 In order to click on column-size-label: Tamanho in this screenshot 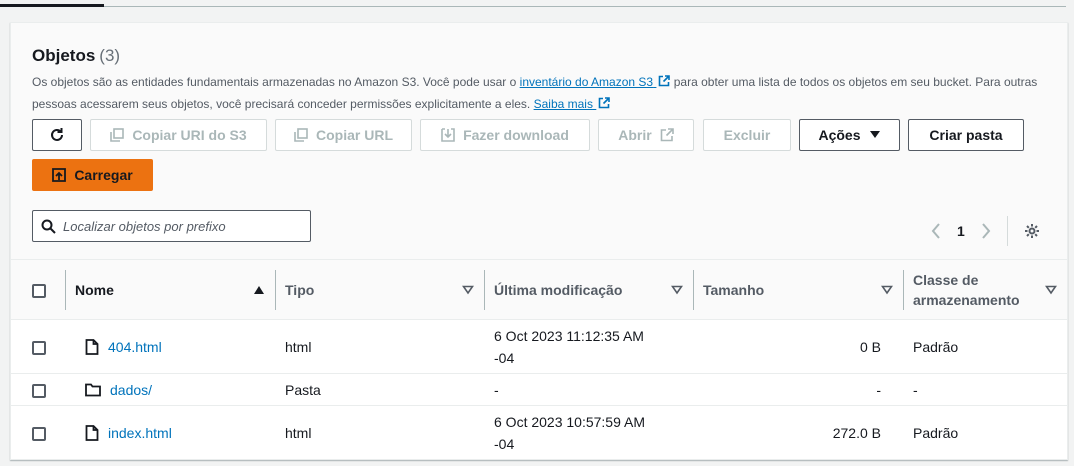, I will do `click(734, 289)`.